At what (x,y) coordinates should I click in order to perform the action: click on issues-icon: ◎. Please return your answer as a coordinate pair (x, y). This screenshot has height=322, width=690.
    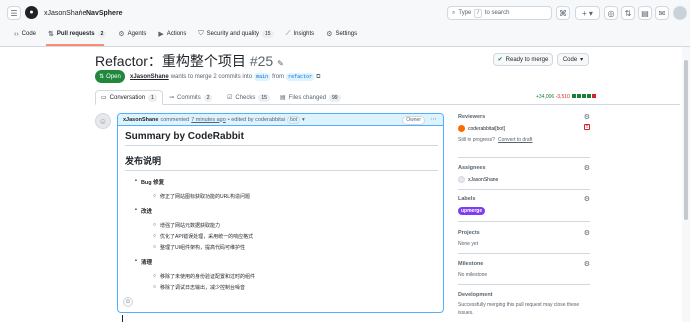
    Looking at the image, I should click on (611, 13).